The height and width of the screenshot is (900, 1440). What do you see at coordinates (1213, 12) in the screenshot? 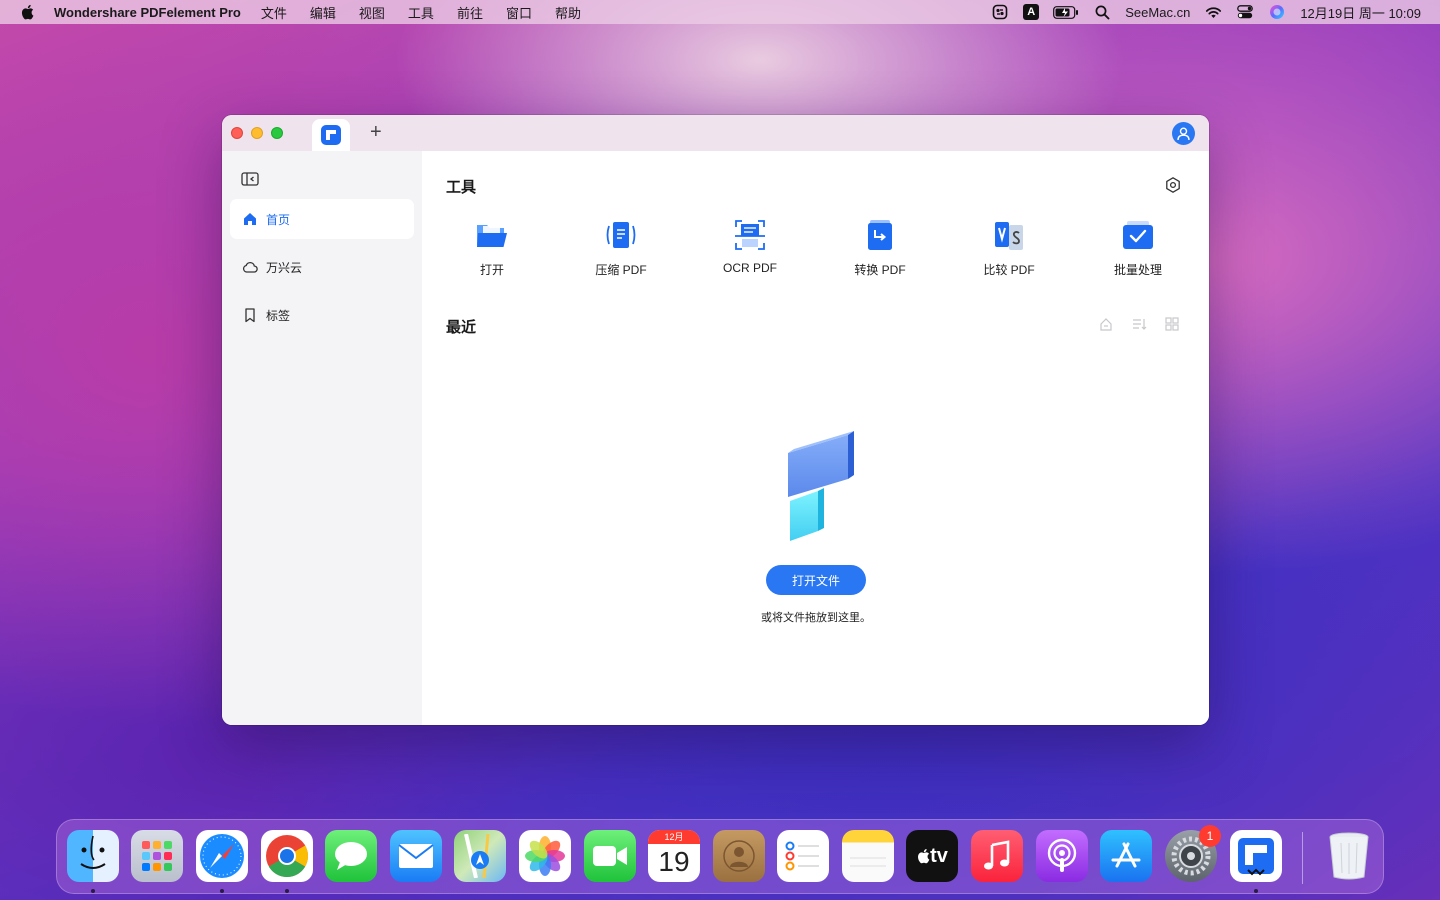
I see `wifi-icon` at bounding box center [1213, 12].